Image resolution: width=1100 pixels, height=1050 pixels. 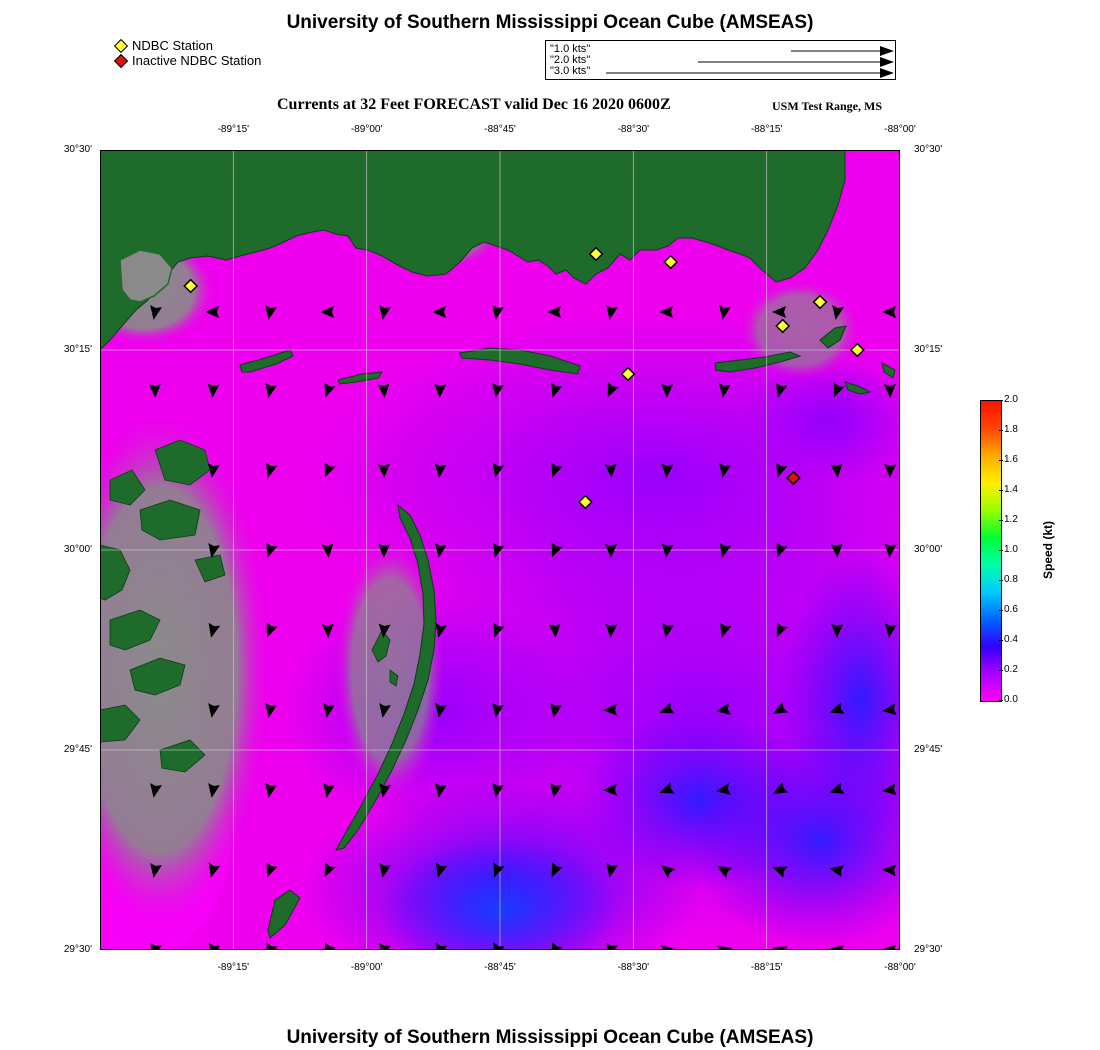 What do you see at coordinates (766, 967) in the screenshot?
I see `x-tick-label-bottom: -88°15'` at bounding box center [766, 967].